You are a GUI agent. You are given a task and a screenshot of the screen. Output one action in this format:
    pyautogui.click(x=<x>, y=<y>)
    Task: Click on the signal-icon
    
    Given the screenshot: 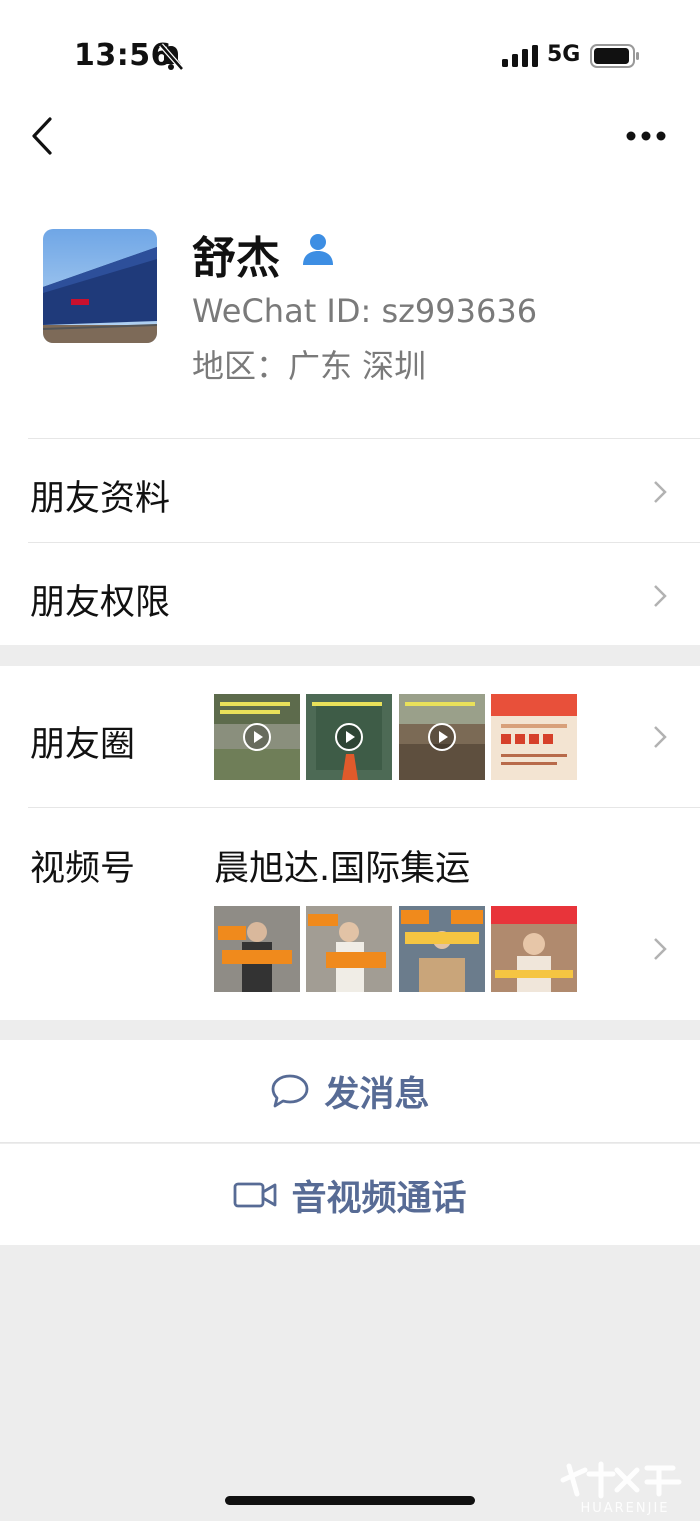 What is the action you would take?
    pyautogui.click(x=520, y=56)
    